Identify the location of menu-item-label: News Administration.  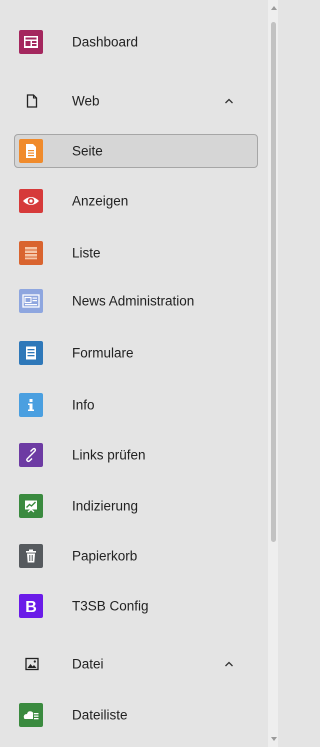
(133, 301).